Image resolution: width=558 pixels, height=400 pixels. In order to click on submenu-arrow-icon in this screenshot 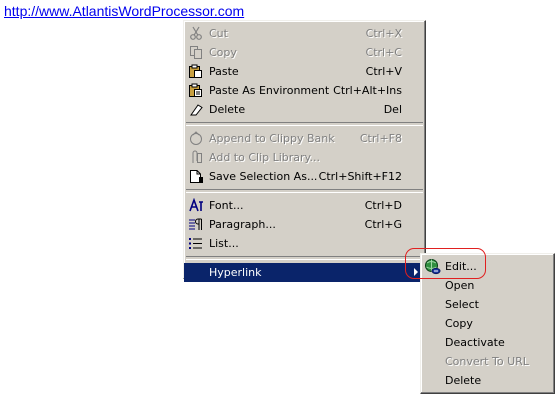, I will do `click(416, 272)`.